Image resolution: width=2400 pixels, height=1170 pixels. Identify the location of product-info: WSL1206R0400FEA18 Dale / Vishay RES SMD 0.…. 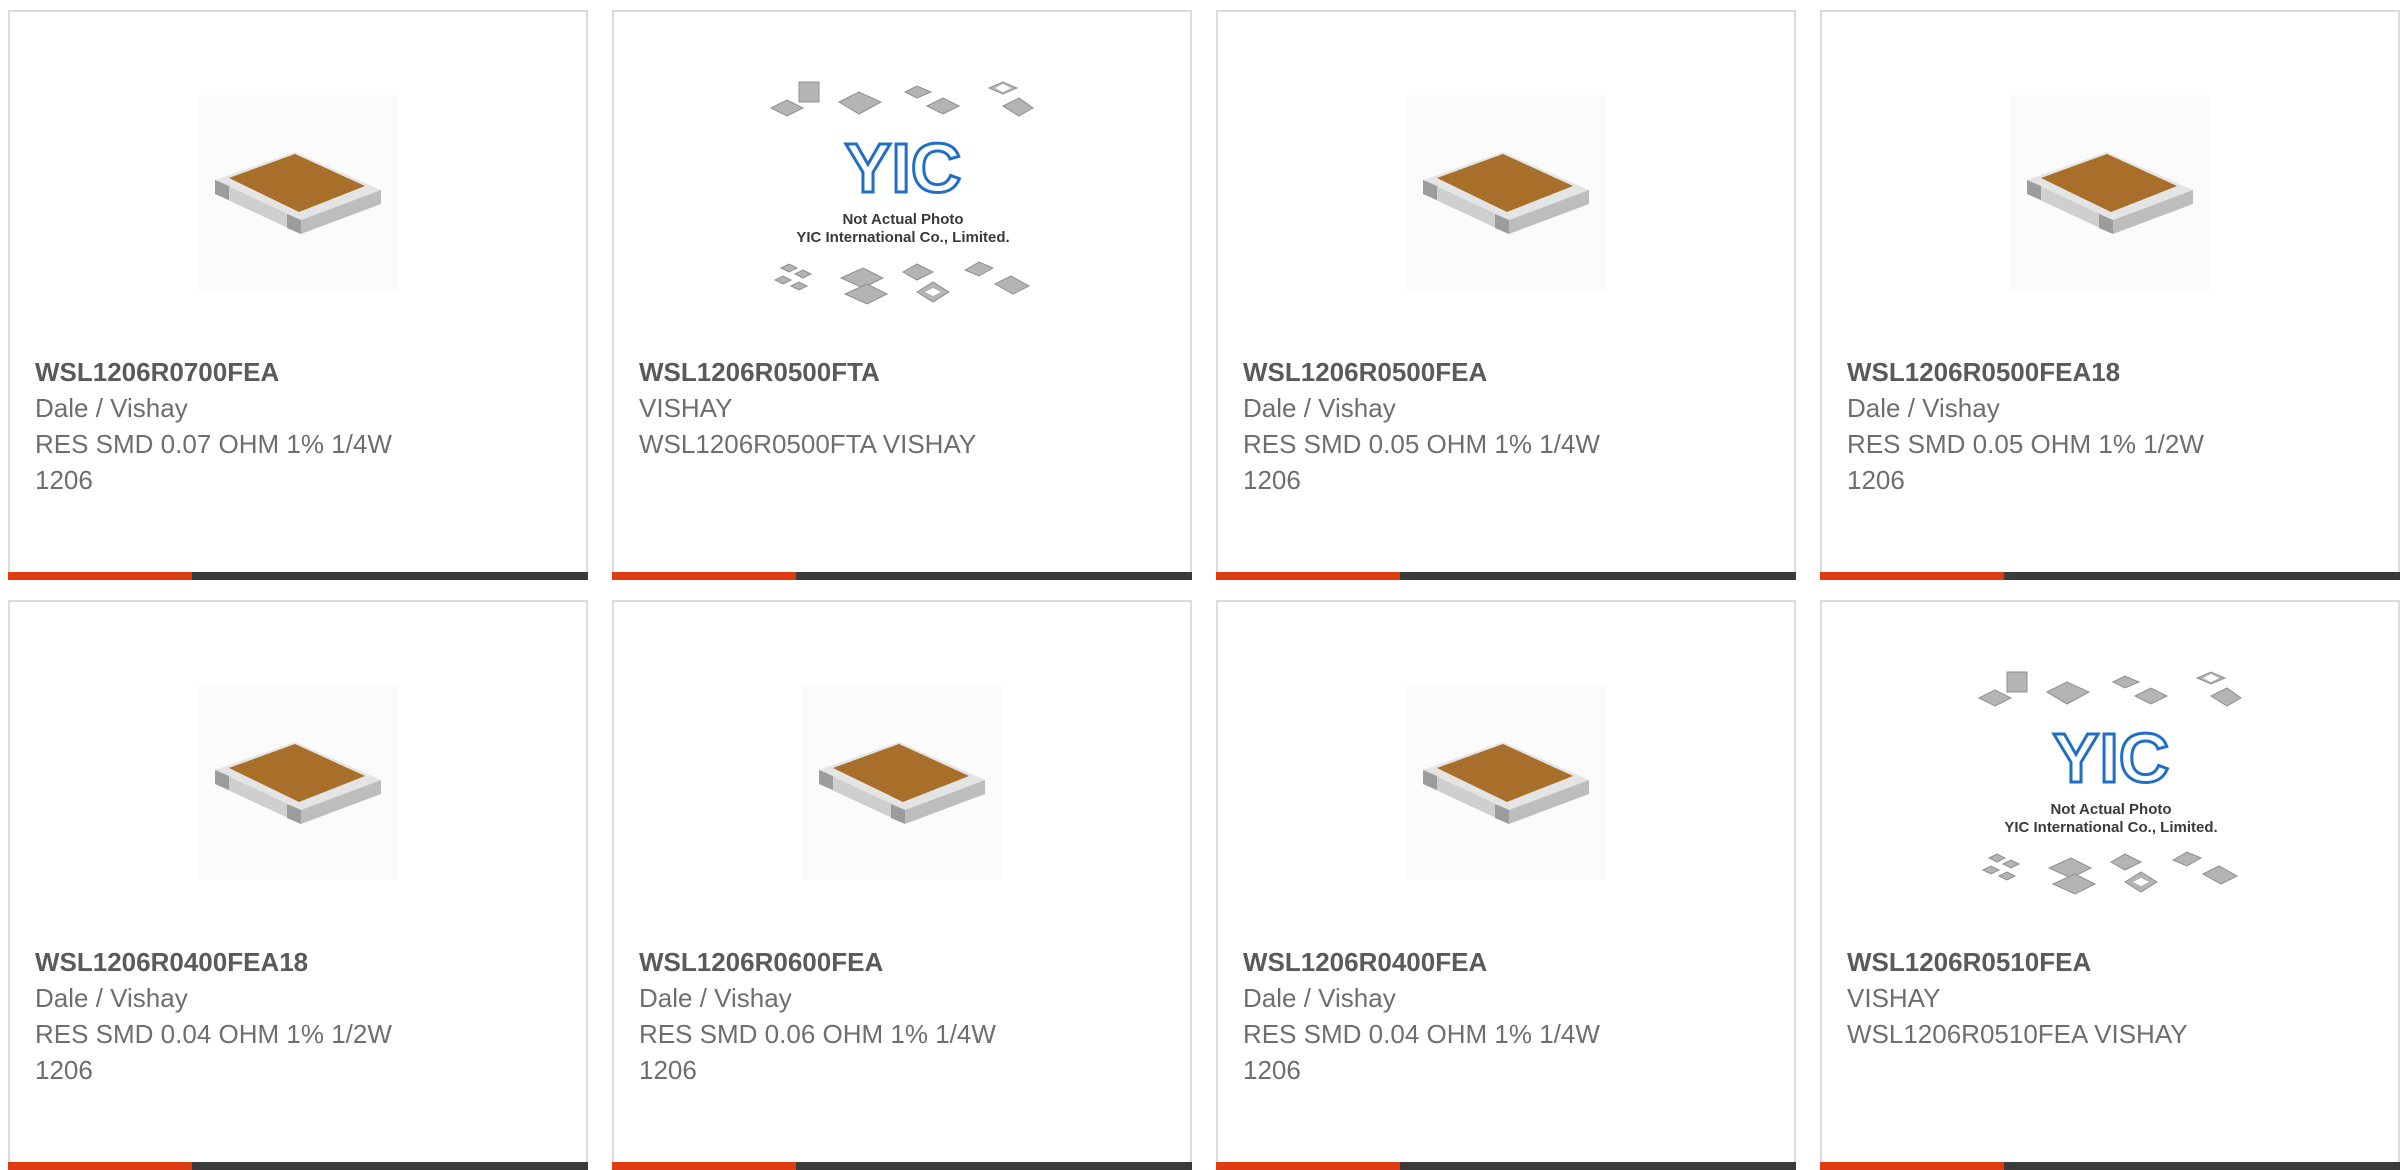
(300, 1016).